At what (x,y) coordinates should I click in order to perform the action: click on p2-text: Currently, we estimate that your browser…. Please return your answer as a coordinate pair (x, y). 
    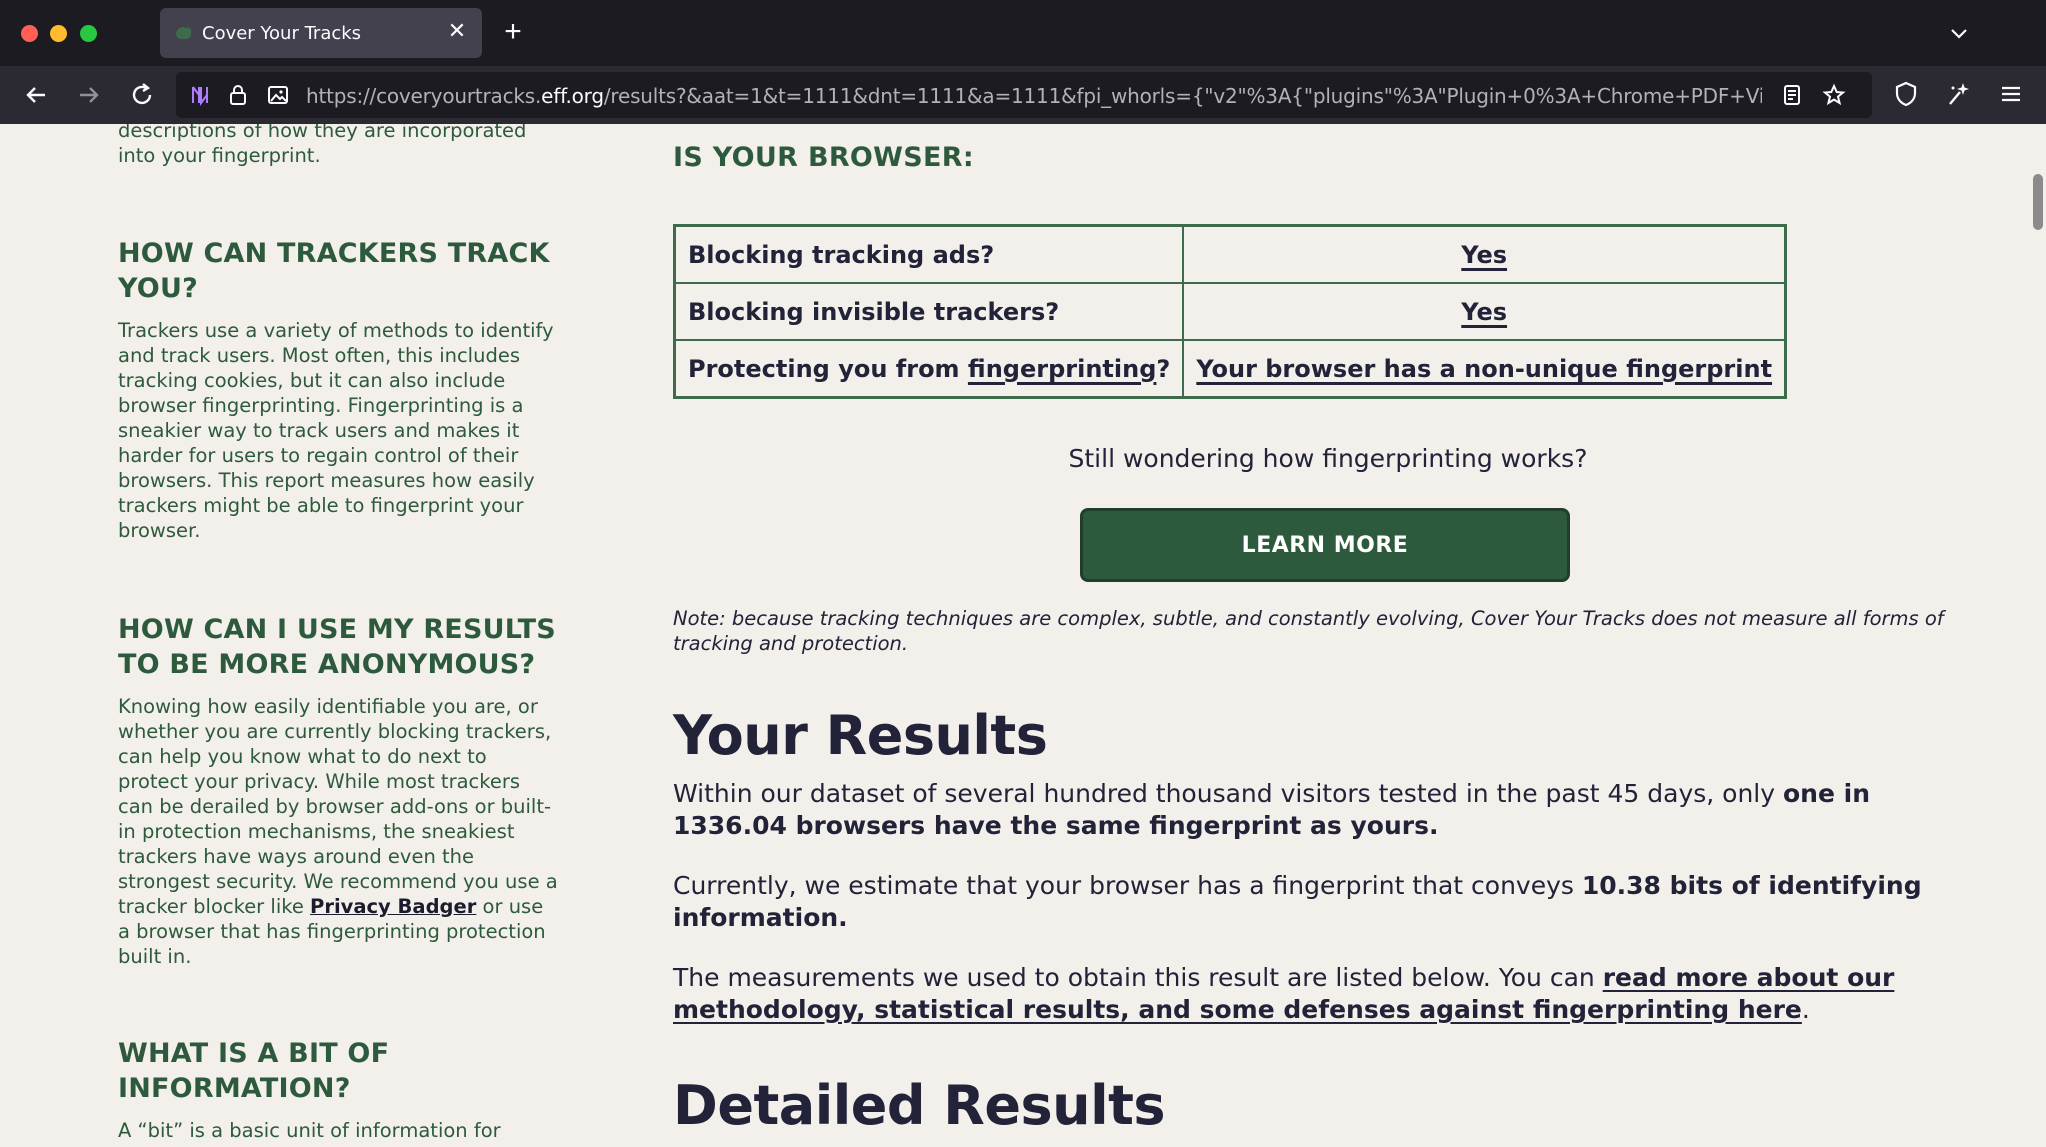
    Looking at the image, I should click on (1127, 885).